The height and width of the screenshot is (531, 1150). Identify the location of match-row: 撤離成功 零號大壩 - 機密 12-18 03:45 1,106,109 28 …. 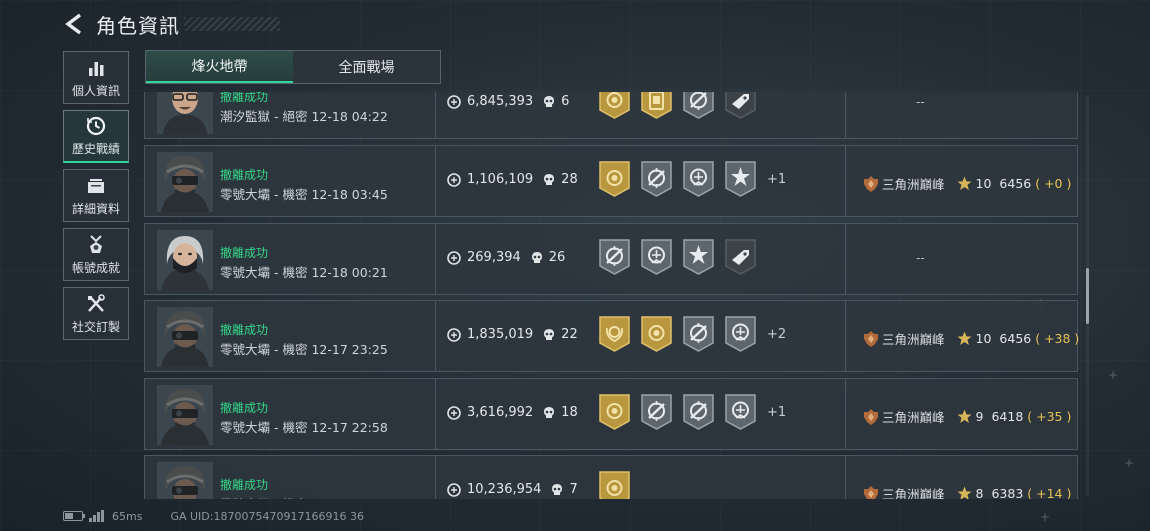
(611, 181).